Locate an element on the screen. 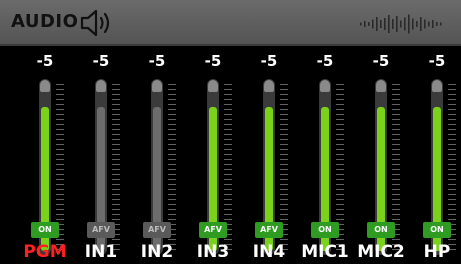 The width and height of the screenshot is (461, 264). channel-pgm: -5 ON PGM is located at coordinates (53, 155).